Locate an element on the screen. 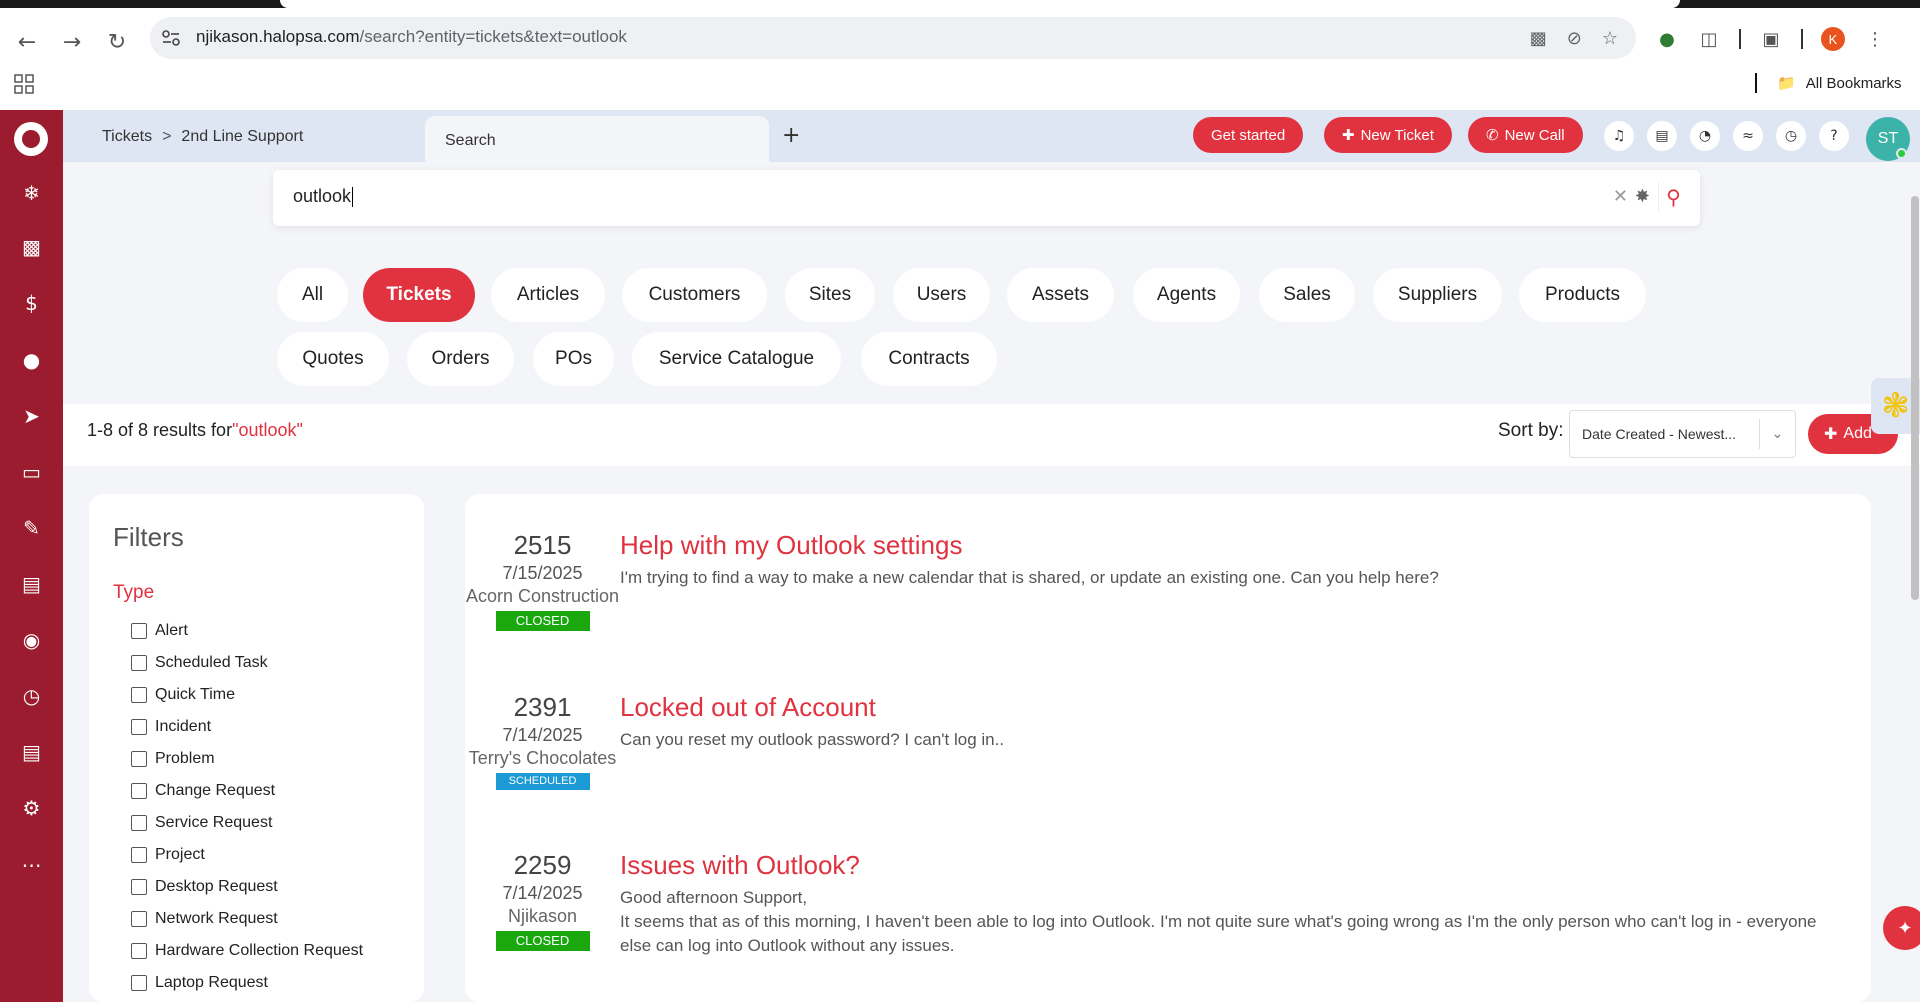 This screenshot has height=1002, width=1920. forward-icon: → is located at coordinates (72, 42).